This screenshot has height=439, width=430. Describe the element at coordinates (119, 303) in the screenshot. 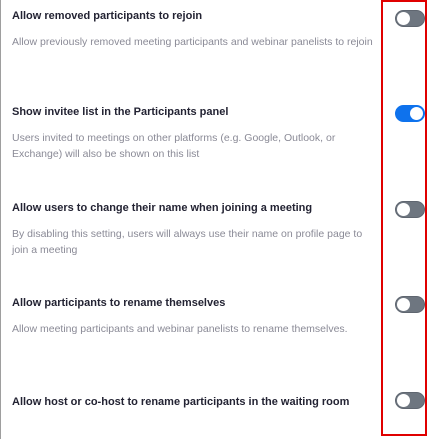

I see `setting-title: Allow participants to rename themselves` at that location.